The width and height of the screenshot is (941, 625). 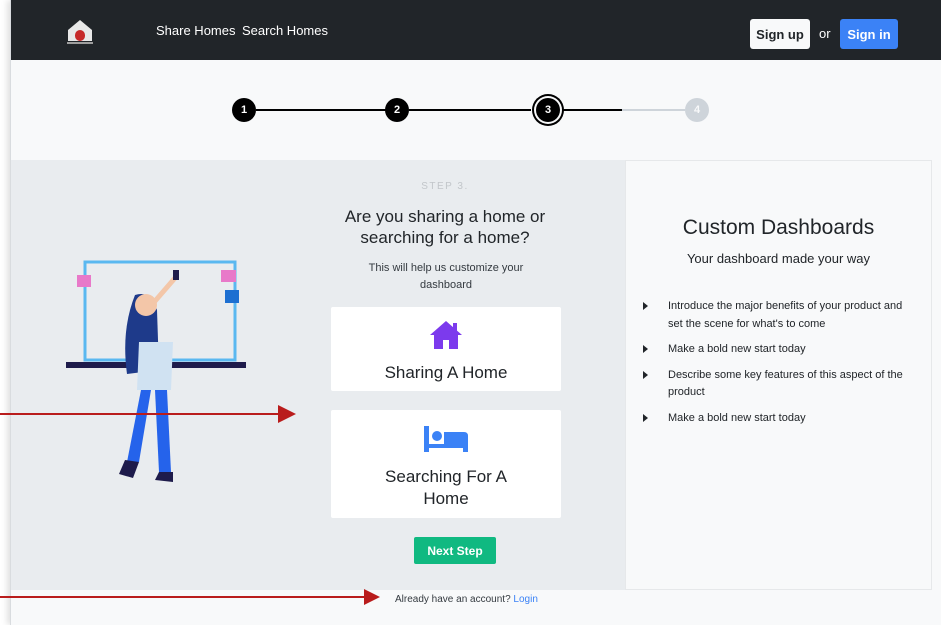 What do you see at coordinates (397, 110) in the screenshot?
I see `step-2: 2` at bounding box center [397, 110].